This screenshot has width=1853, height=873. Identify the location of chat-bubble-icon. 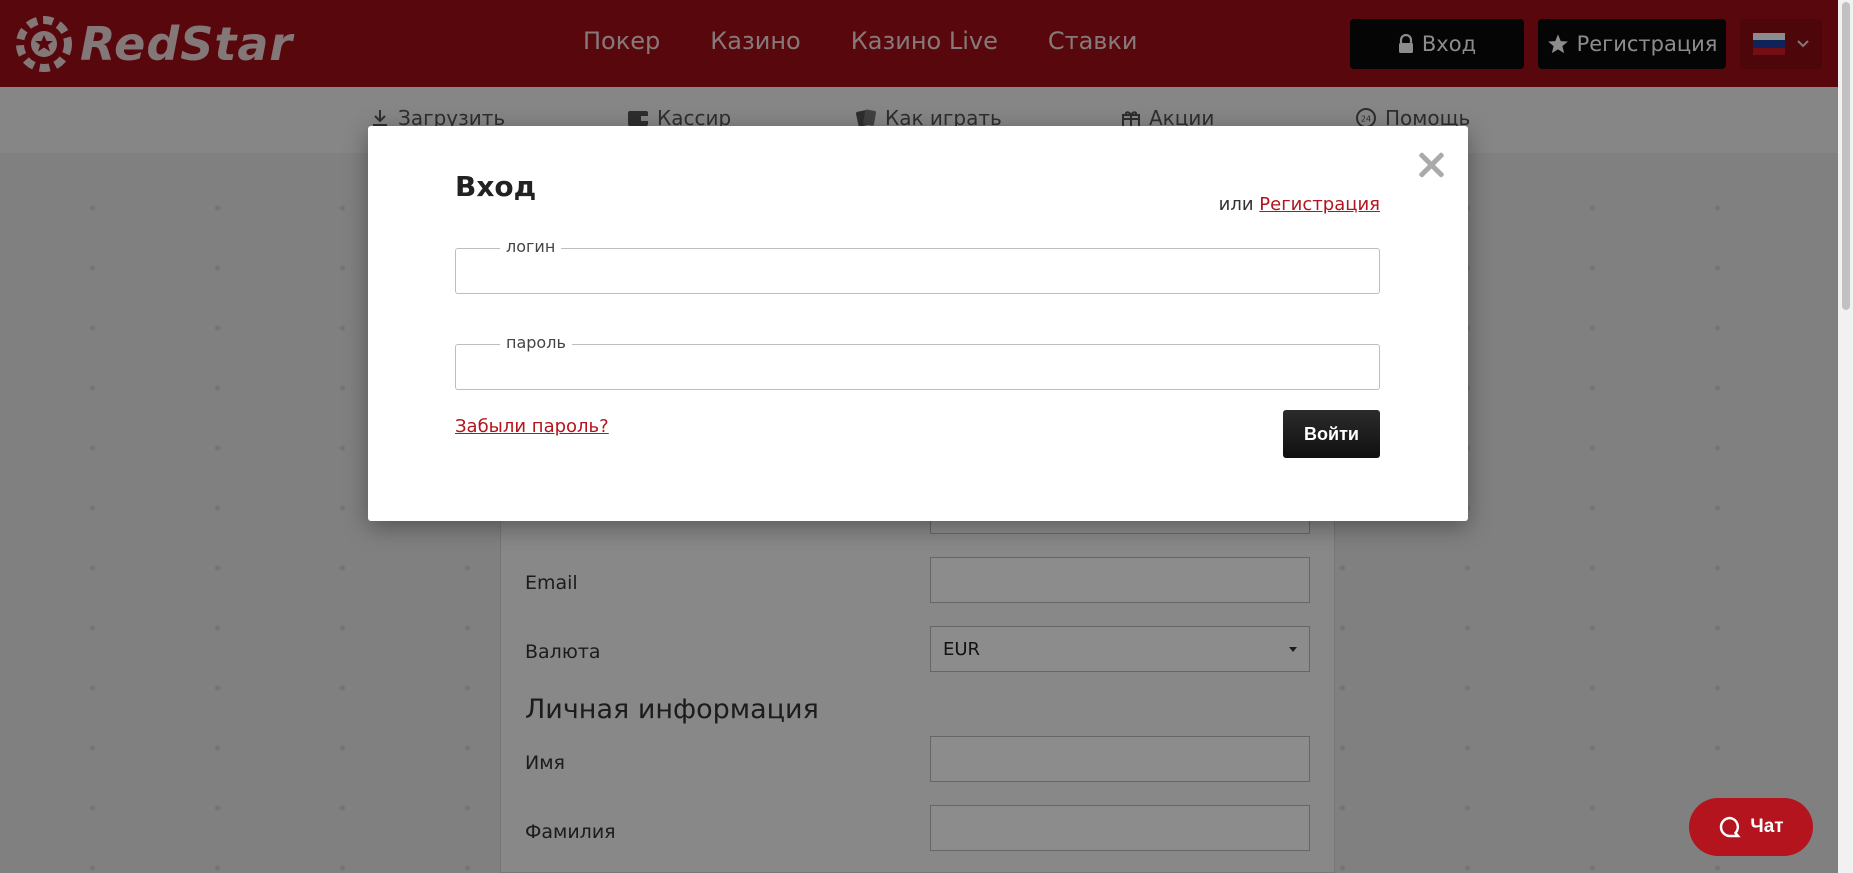
(1731, 827).